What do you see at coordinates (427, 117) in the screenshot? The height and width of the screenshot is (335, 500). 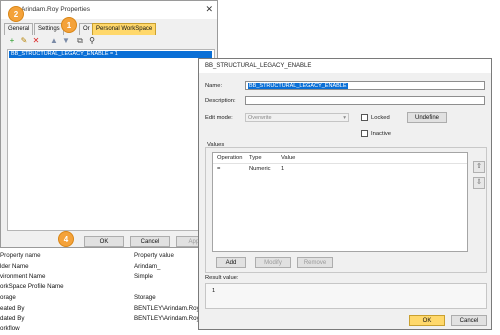 I see `undefine-button: Undefine` at bounding box center [427, 117].